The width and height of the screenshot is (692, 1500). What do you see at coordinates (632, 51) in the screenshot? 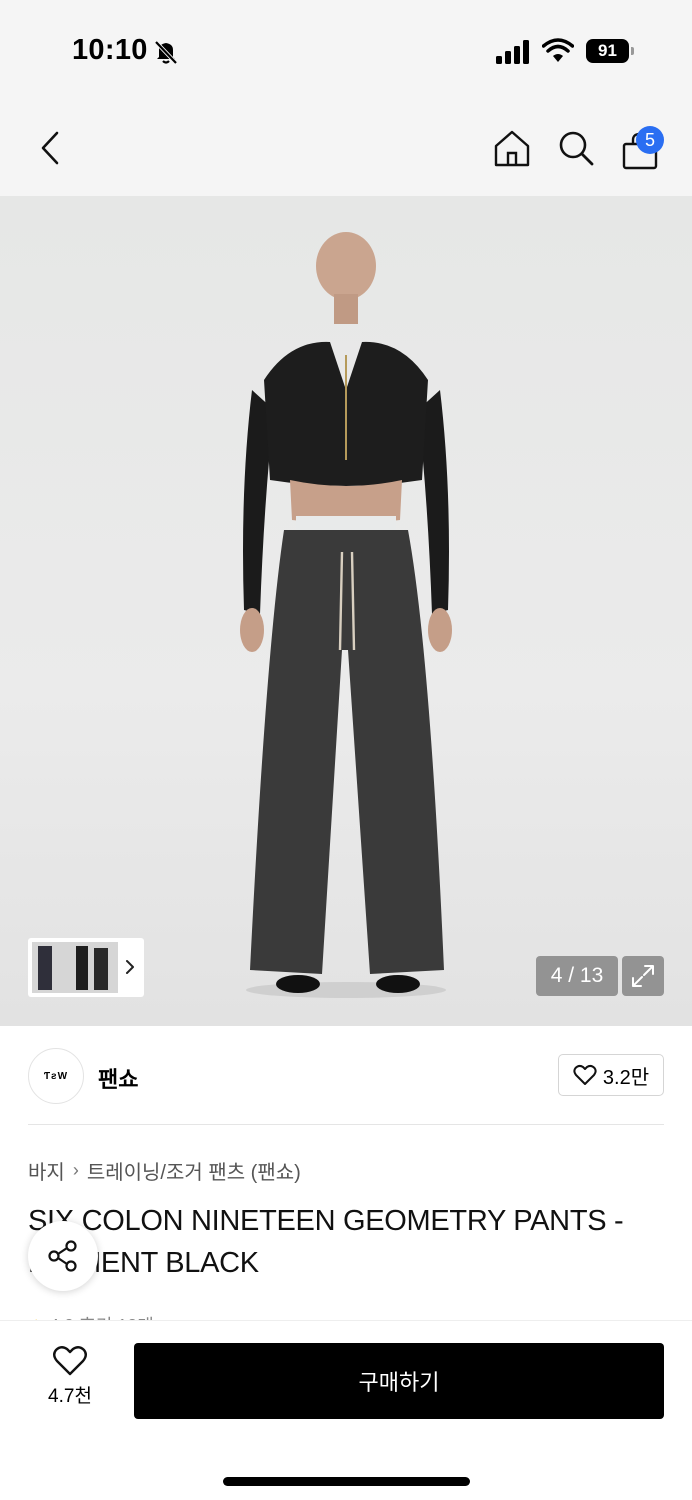
I see `battery-cap` at bounding box center [632, 51].